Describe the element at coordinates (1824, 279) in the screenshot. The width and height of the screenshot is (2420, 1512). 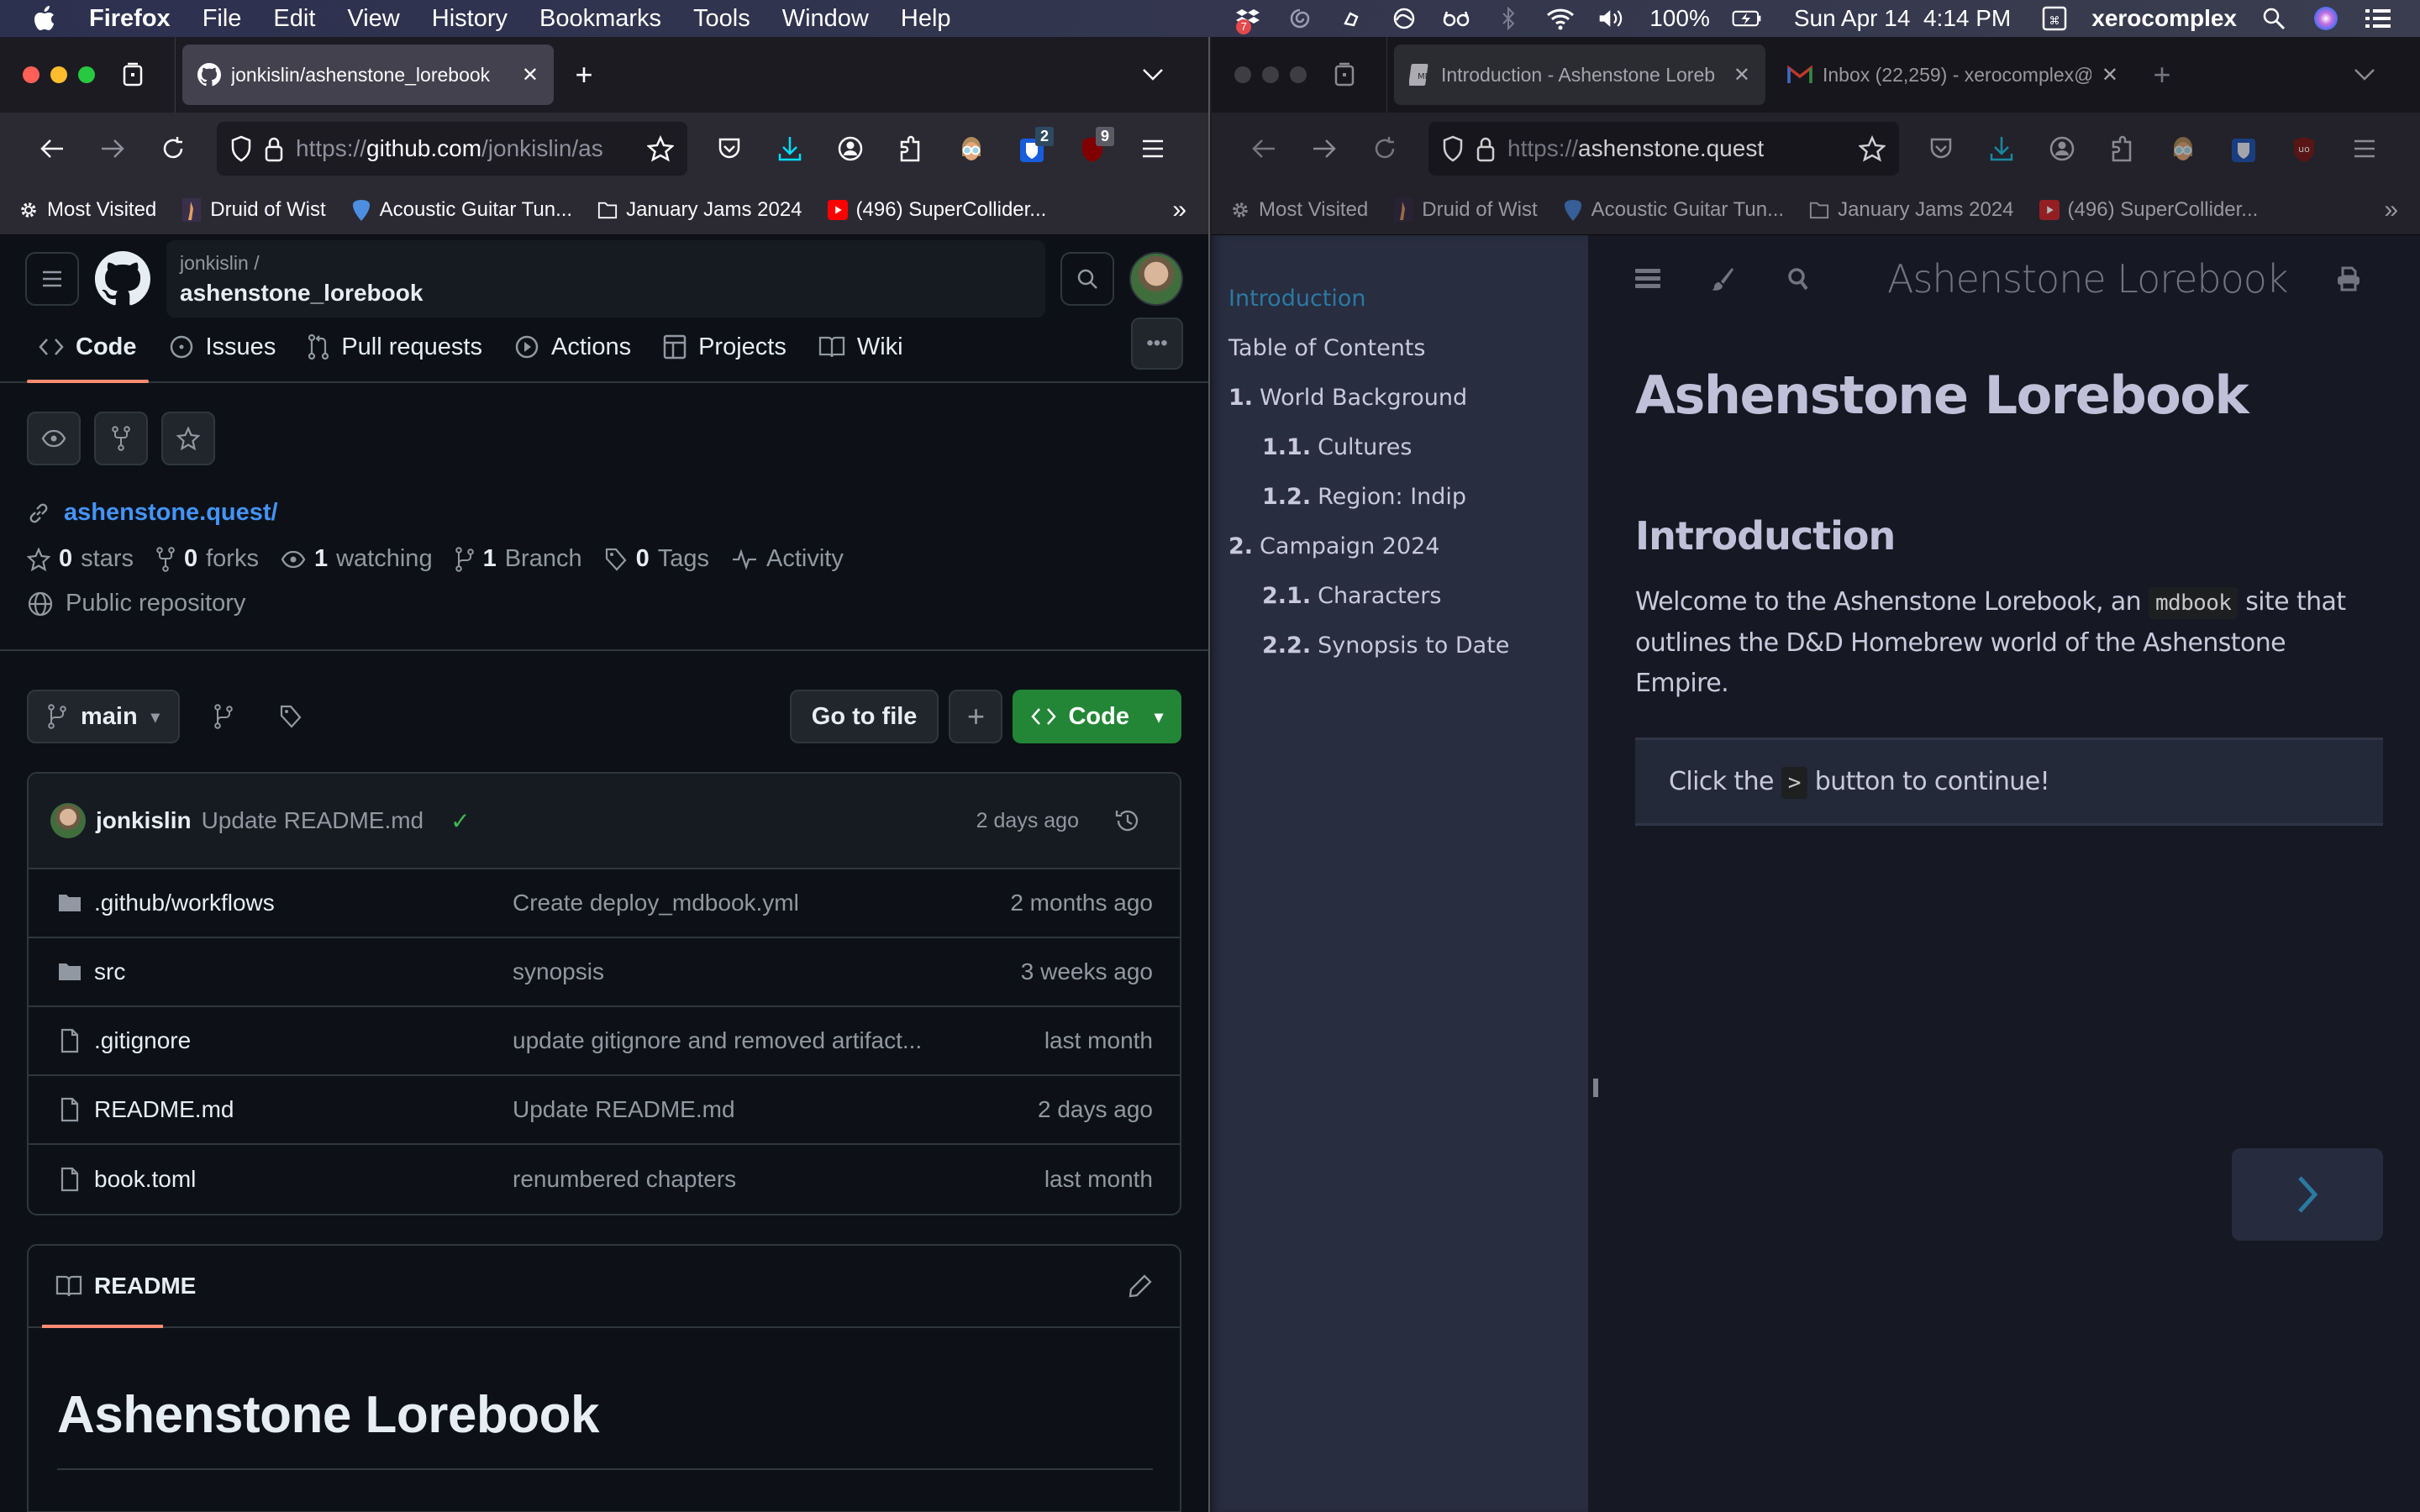
I see `search-icon` at that location.